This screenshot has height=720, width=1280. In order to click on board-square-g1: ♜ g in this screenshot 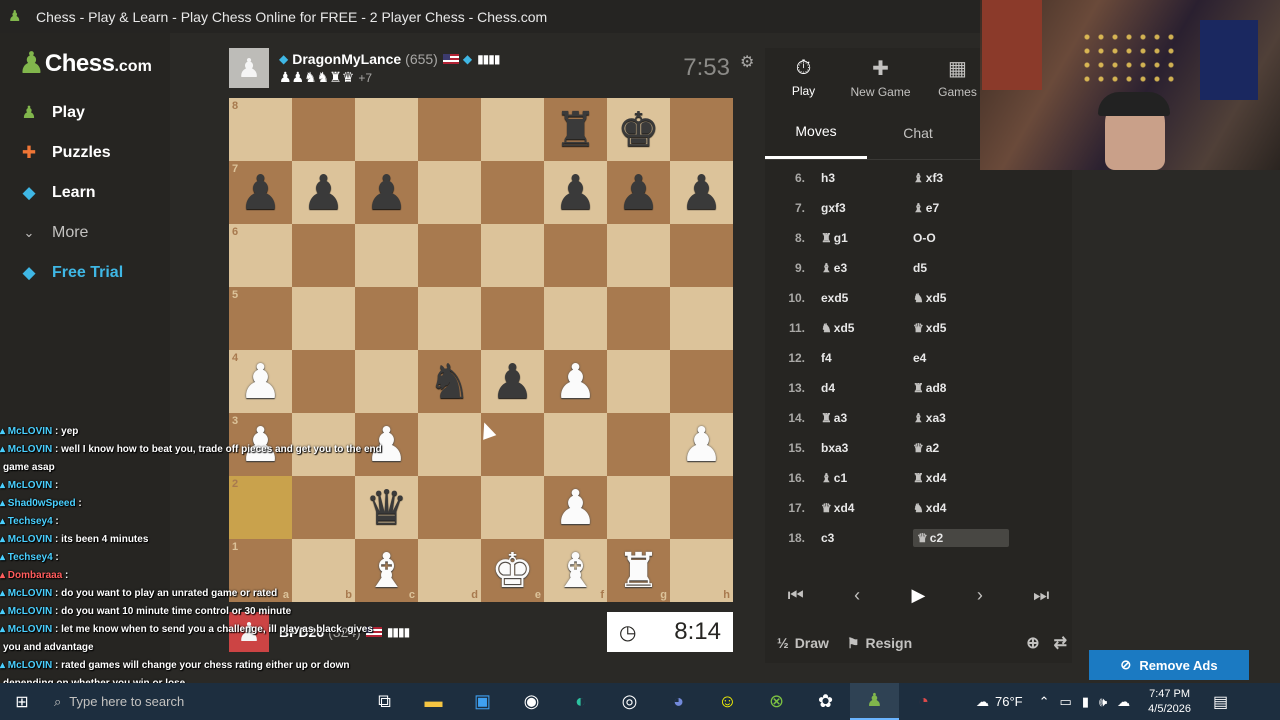, I will do `click(638, 570)`.